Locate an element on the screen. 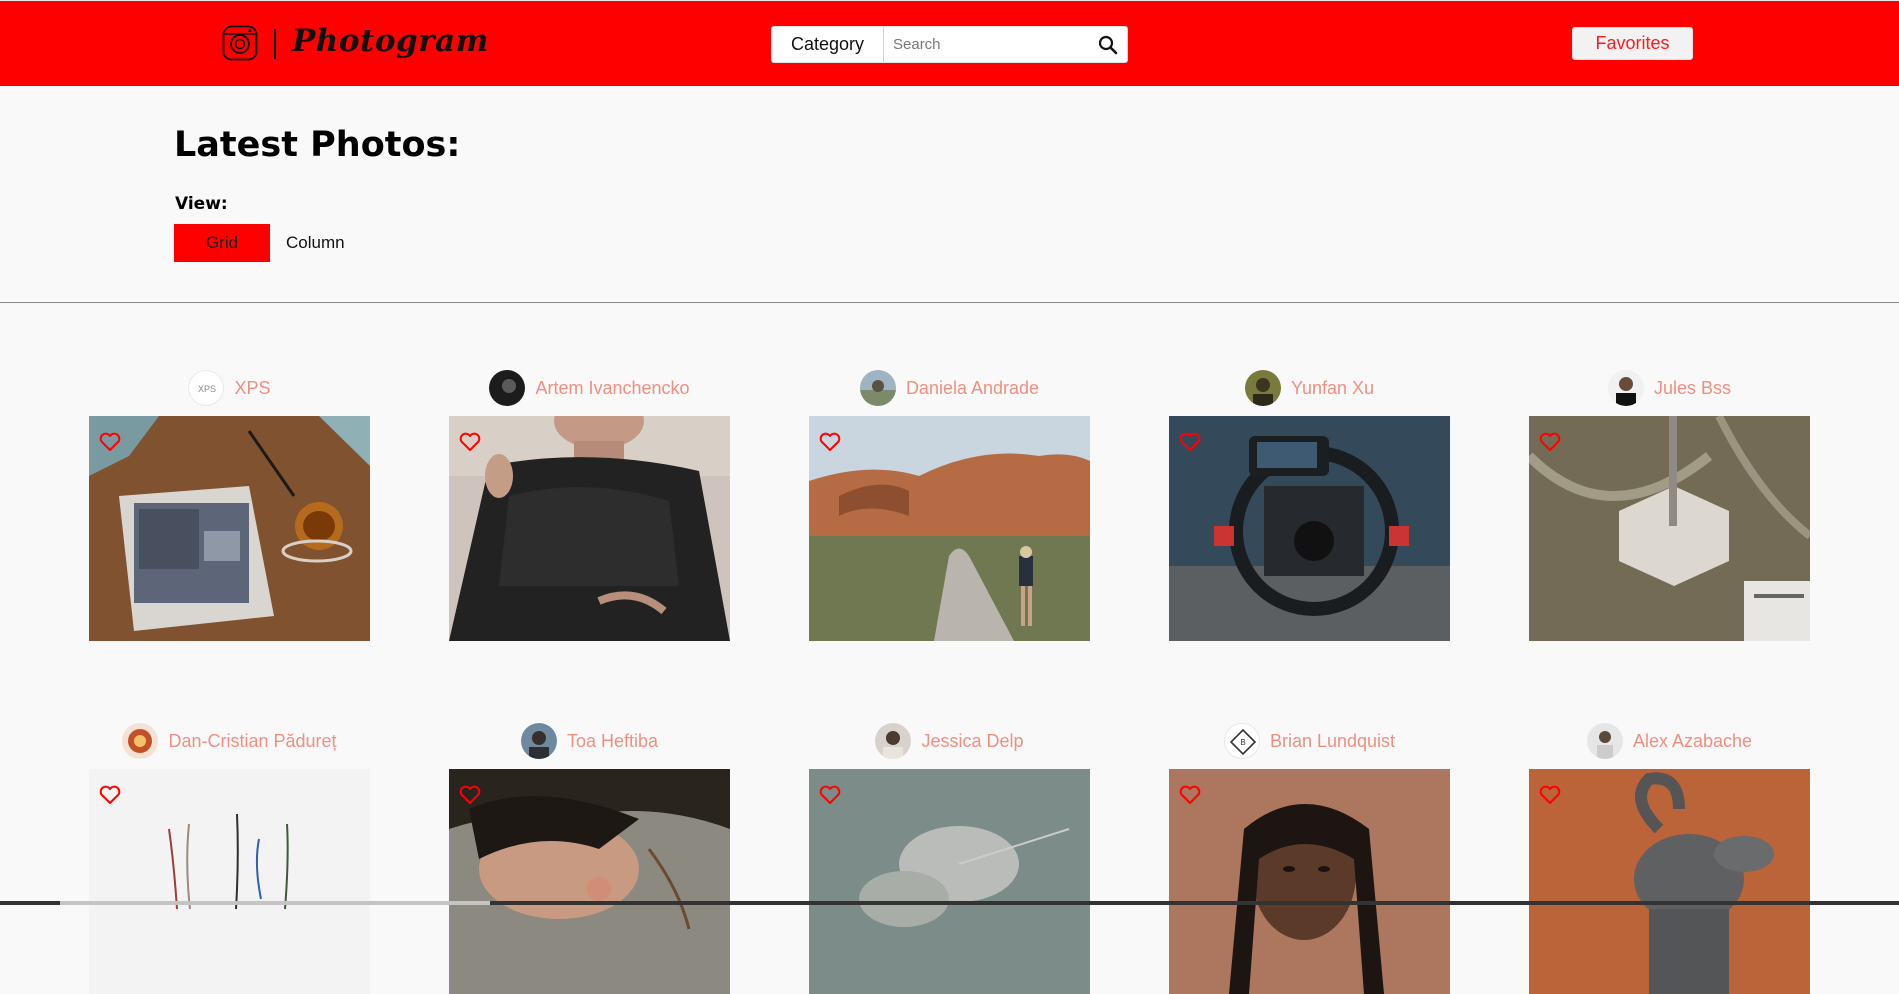 This screenshot has width=1899, height=994. favorites-button: Favorites is located at coordinates (1632, 43).